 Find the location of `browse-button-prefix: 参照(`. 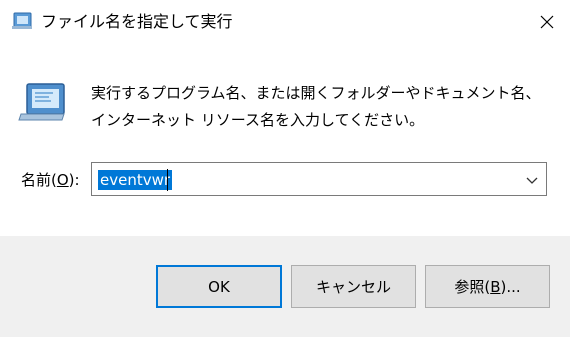

browse-button-prefix: 参照( is located at coordinates (472, 287).